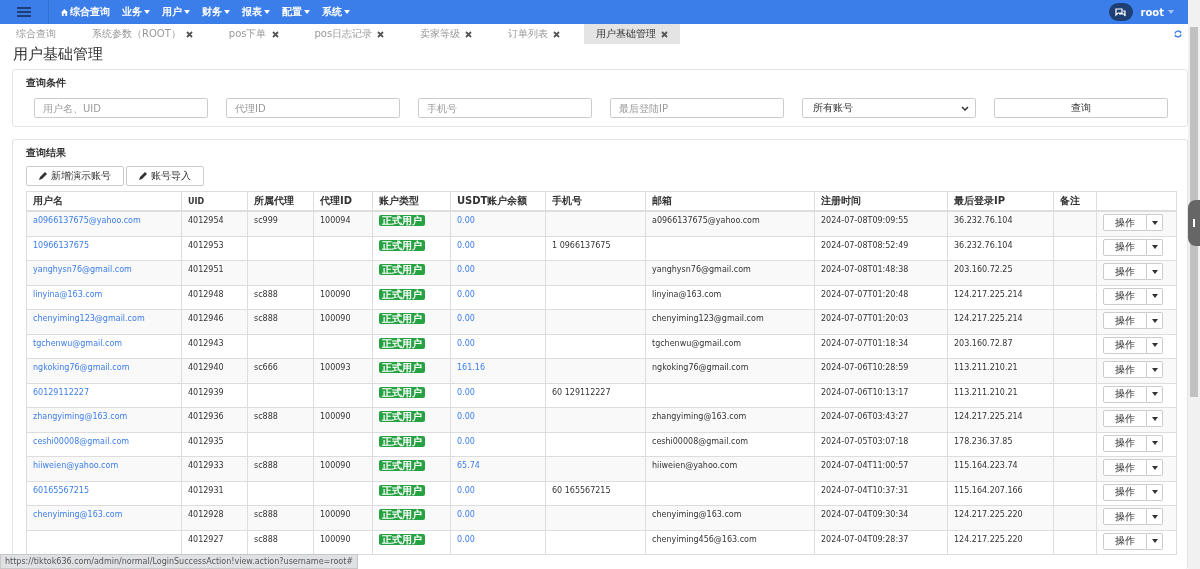 Image resolution: width=1200 pixels, height=569 pixels. I want to click on table-cell: 60 129112227, so click(581, 392).